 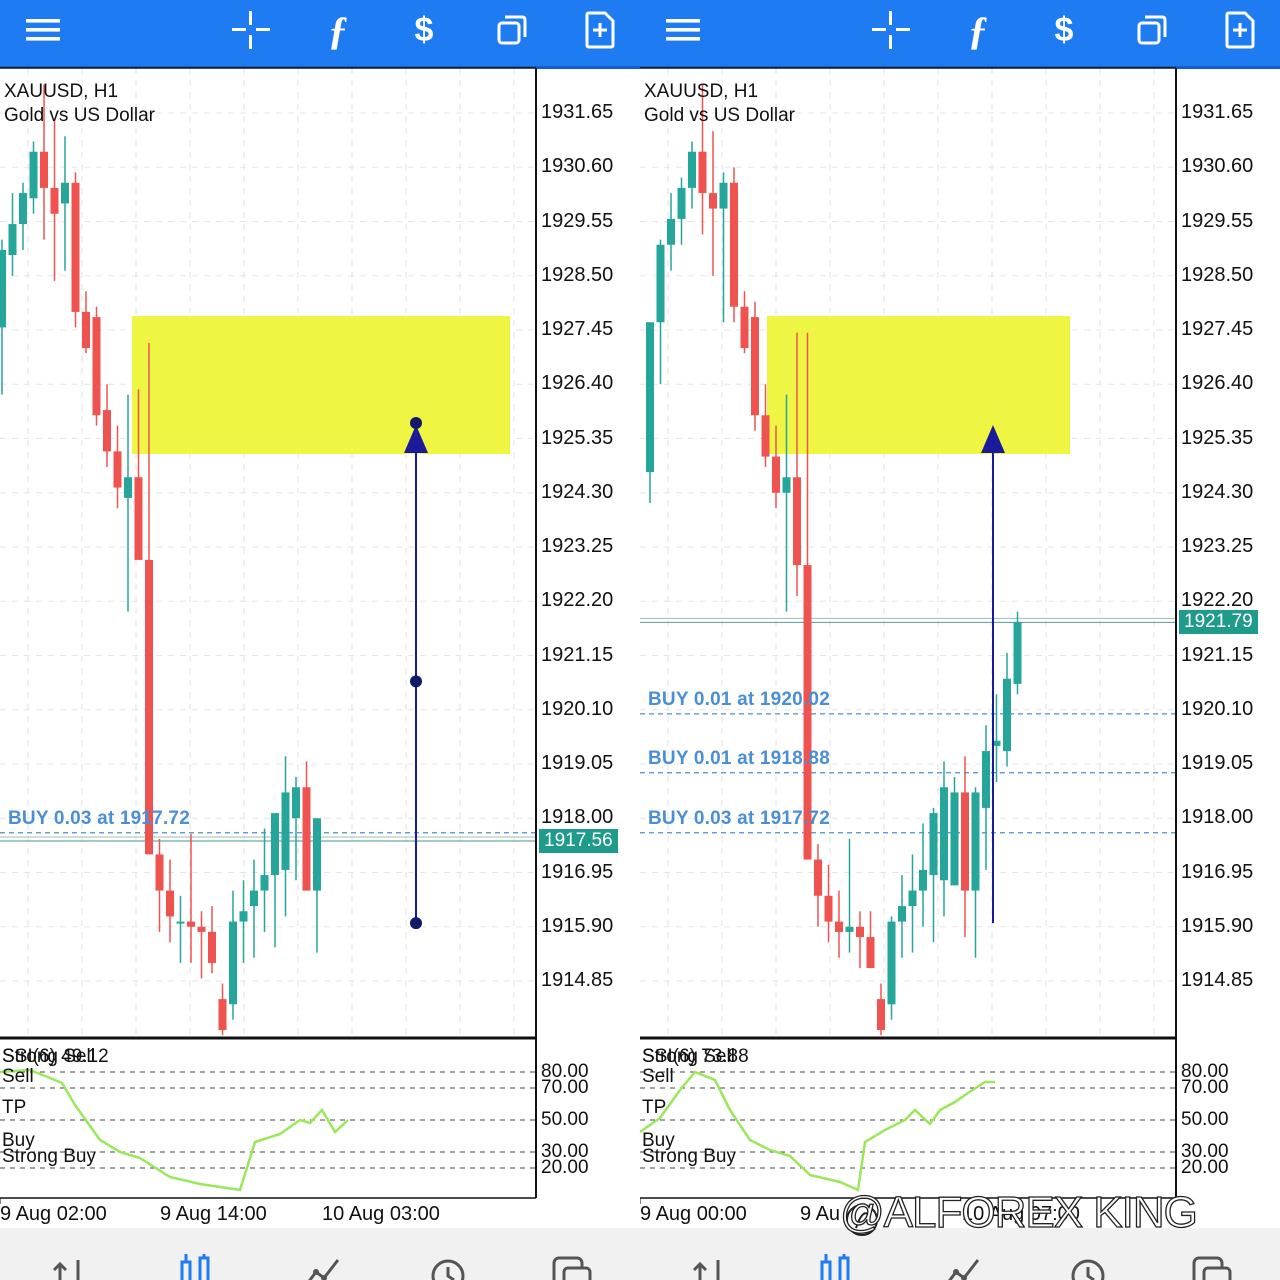 I want to click on price-axis-label: 1926.40, so click(x=1217, y=383).